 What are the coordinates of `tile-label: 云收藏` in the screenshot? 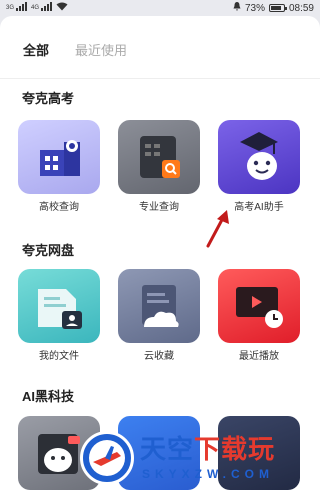 It's located at (159, 356).